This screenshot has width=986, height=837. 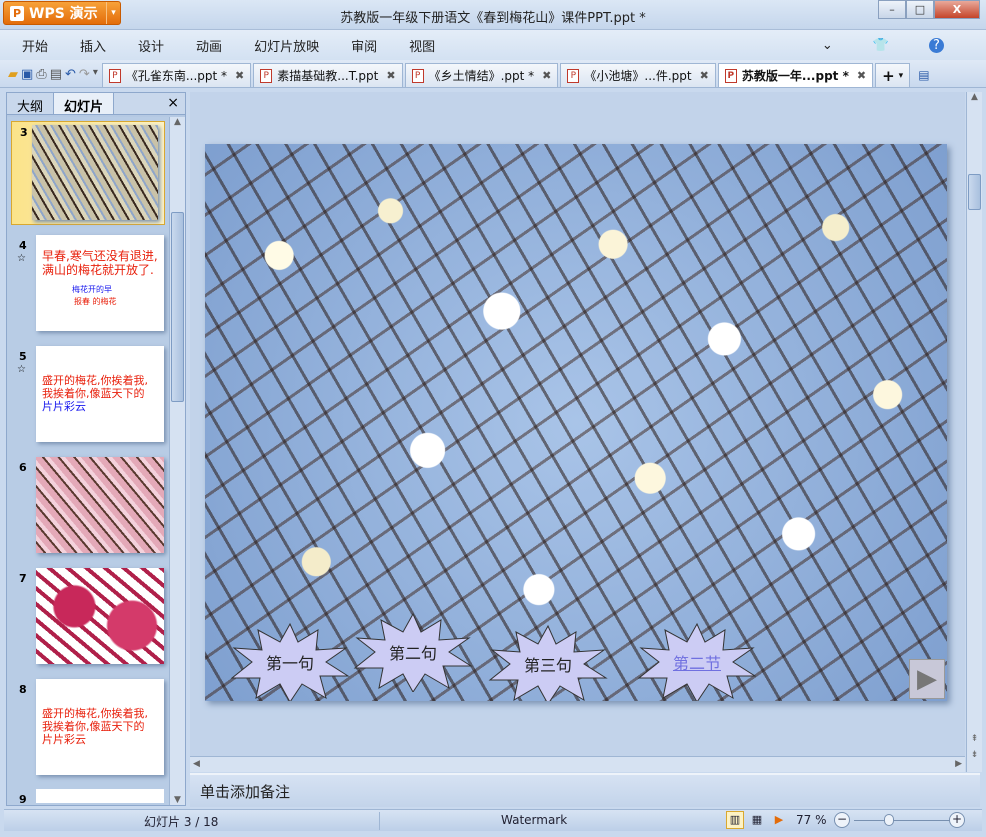 I want to click on doc-tab-label: 素描基础教...T.ppt, so click(x=328, y=76).